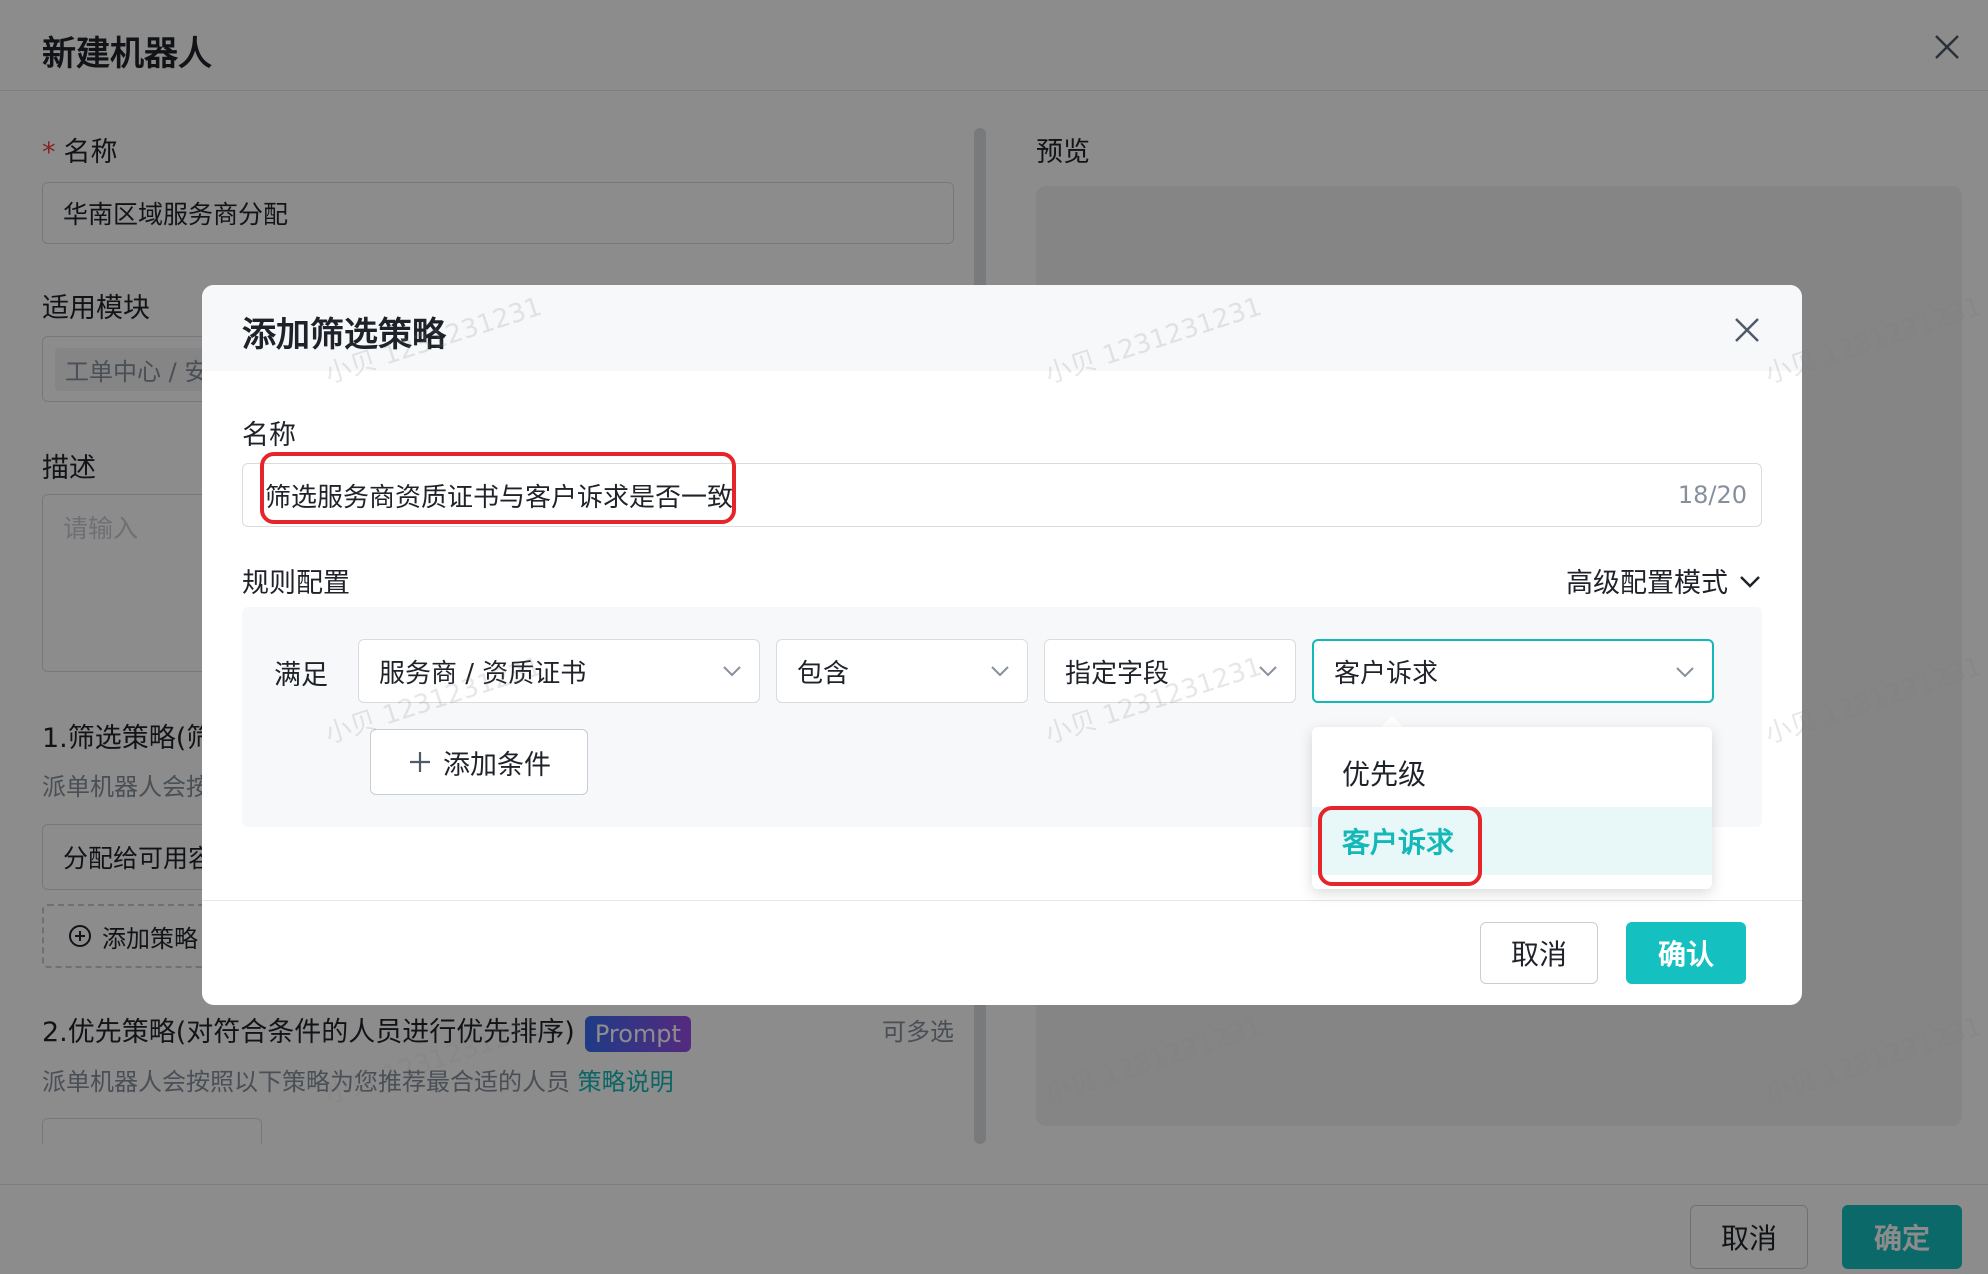 This screenshot has width=1988, height=1275. I want to click on annotation-highlight-name, so click(498, 488).